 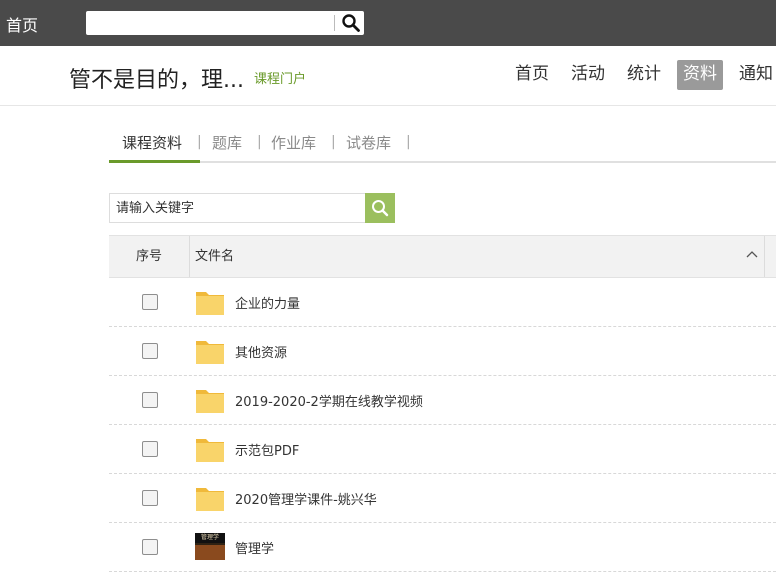 What do you see at coordinates (280, 77) in the screenshot?
I see `course-portal-link: 课程门户` at bounding box center [280, 77].